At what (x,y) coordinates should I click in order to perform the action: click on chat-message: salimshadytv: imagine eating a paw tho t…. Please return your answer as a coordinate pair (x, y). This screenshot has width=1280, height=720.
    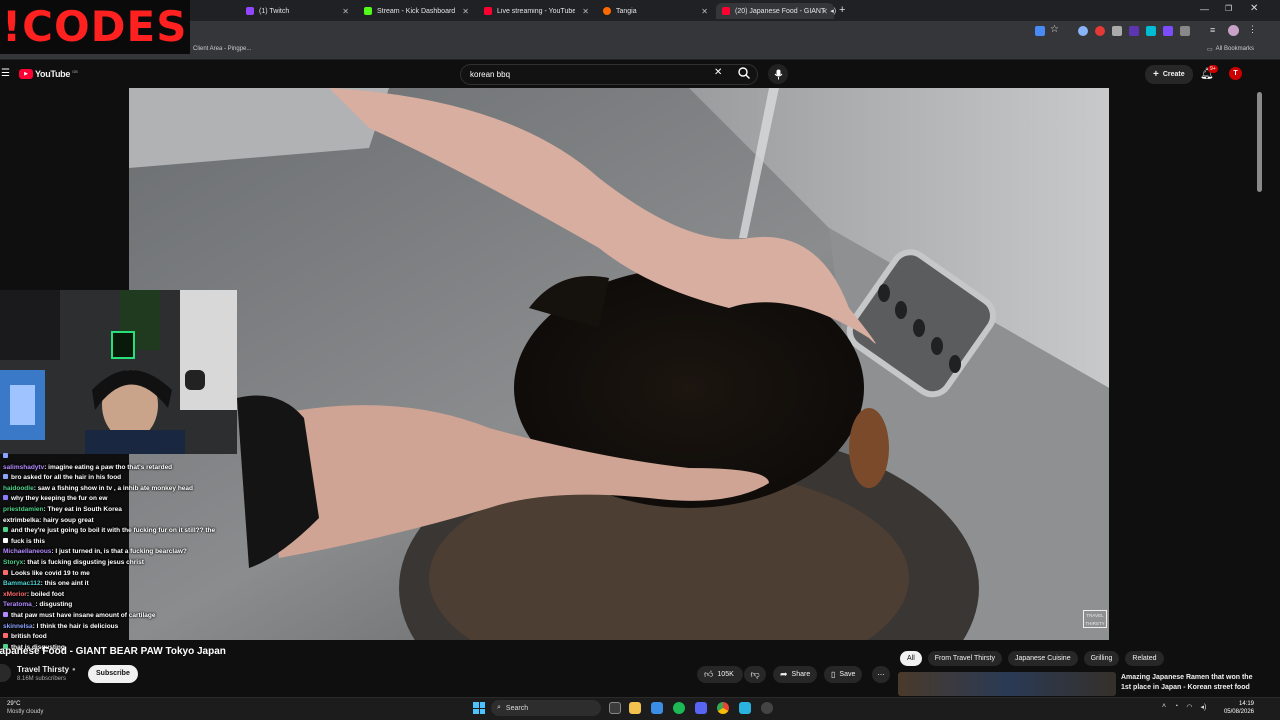
    Looking at the image, I should click on (150, 468).